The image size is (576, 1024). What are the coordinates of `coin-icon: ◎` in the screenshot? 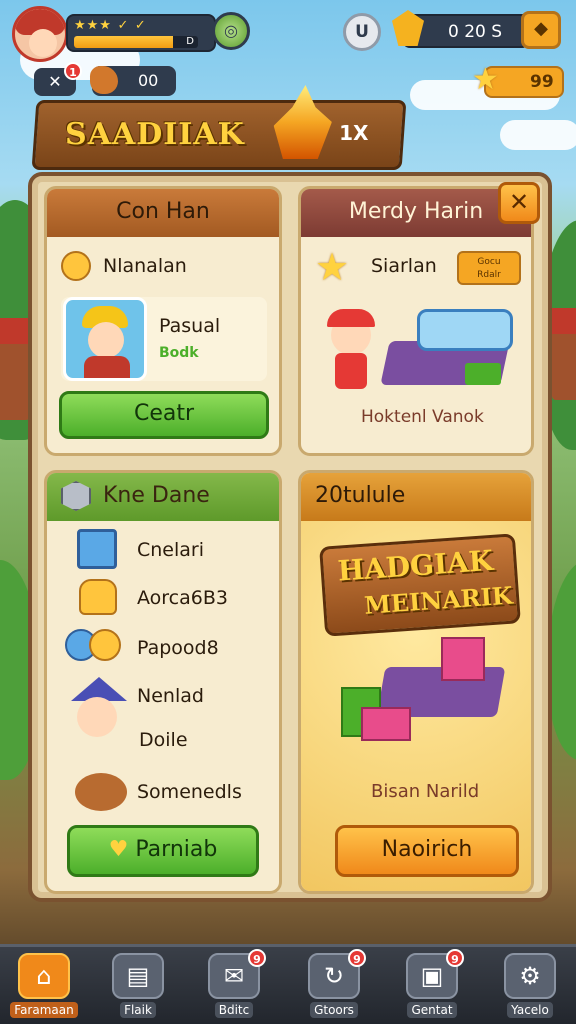 It's located at (231, 31).